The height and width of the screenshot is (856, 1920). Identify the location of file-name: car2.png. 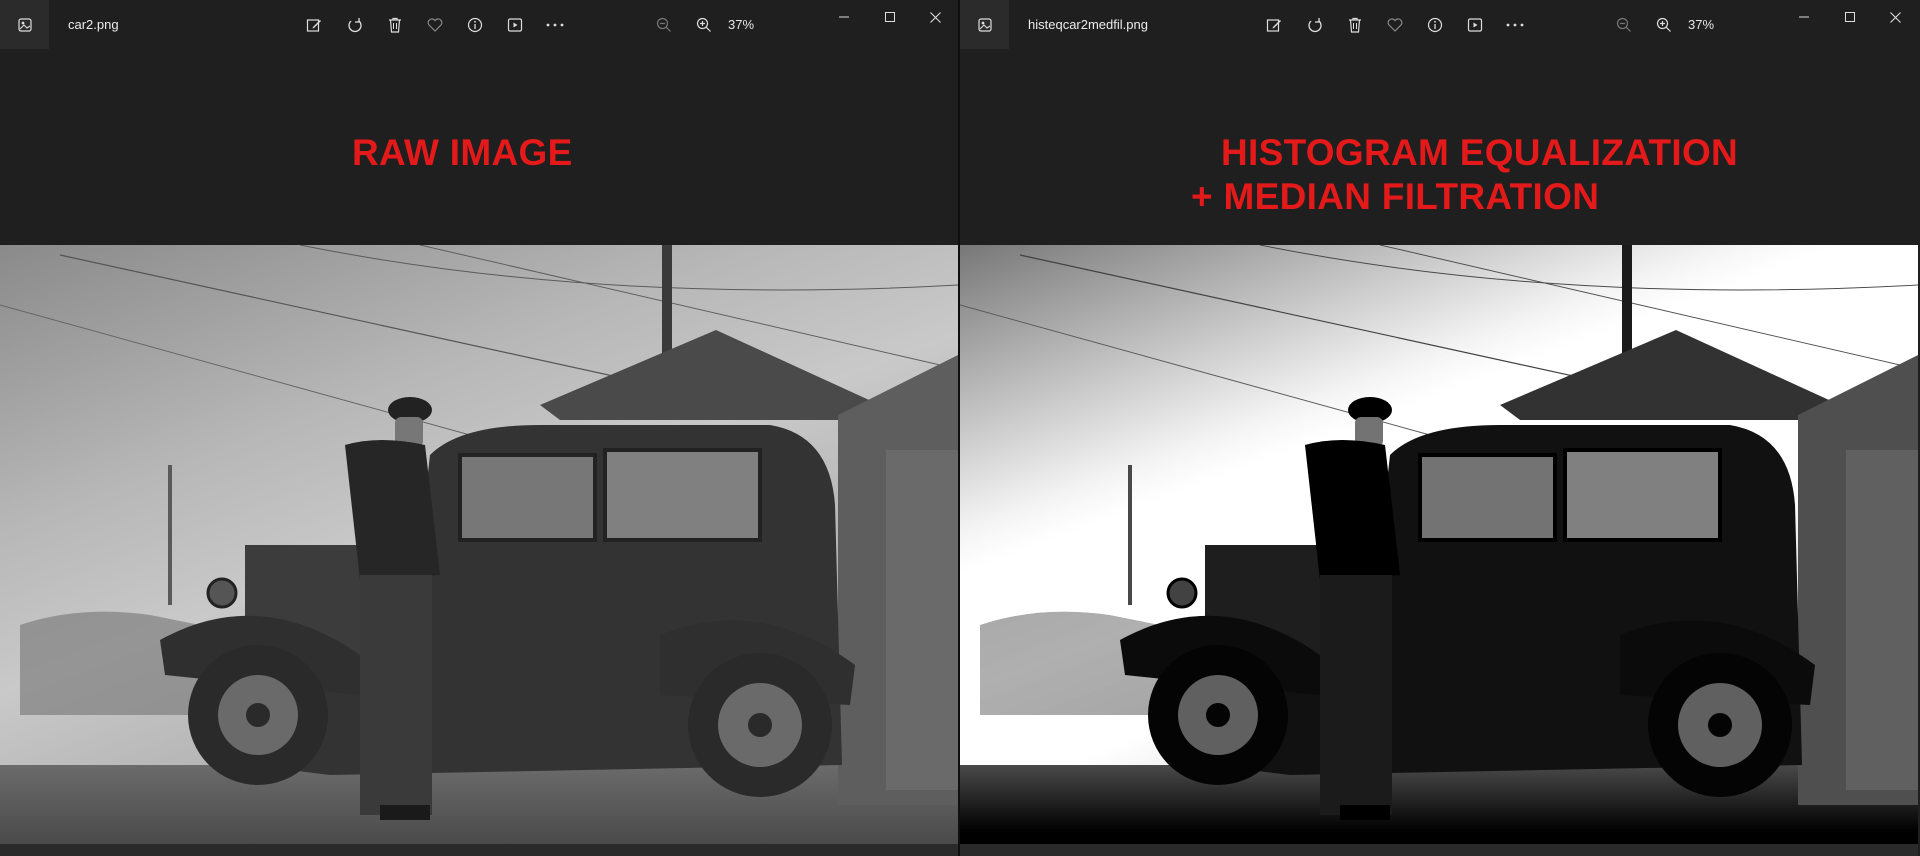
(93, 24).